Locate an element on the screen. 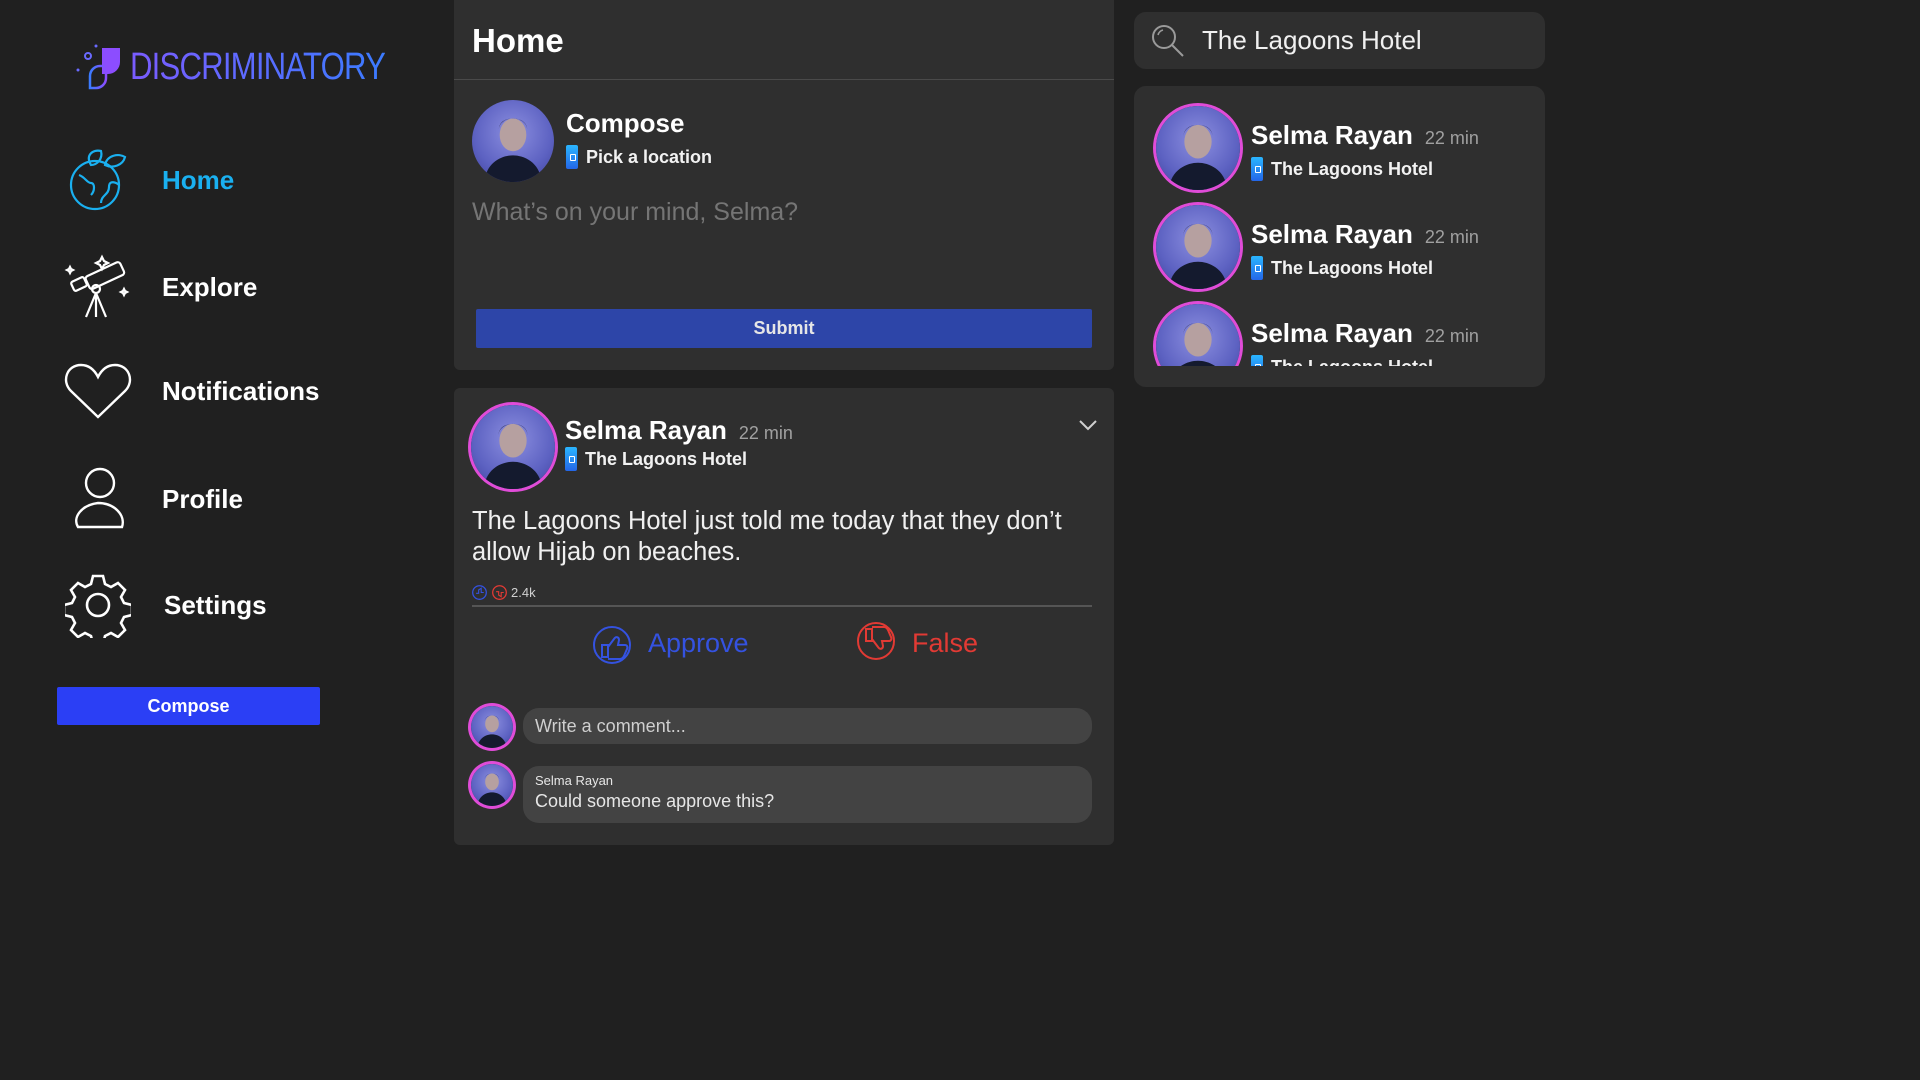 The height and width of the screenshot is (1080, 1920). approve-reaction-icon is located at coordinates (479, 592).